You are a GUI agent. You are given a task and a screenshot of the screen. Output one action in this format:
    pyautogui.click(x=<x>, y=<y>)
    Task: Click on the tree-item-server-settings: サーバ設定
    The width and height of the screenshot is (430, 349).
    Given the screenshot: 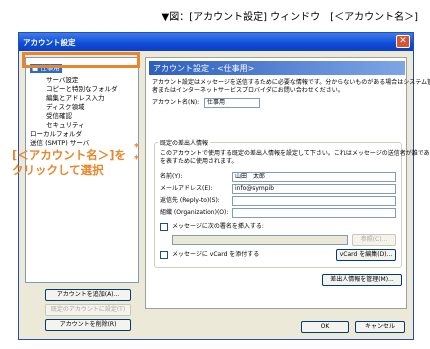 What is the action you would take?
    pyautogui.click(x=62, y=80)
    